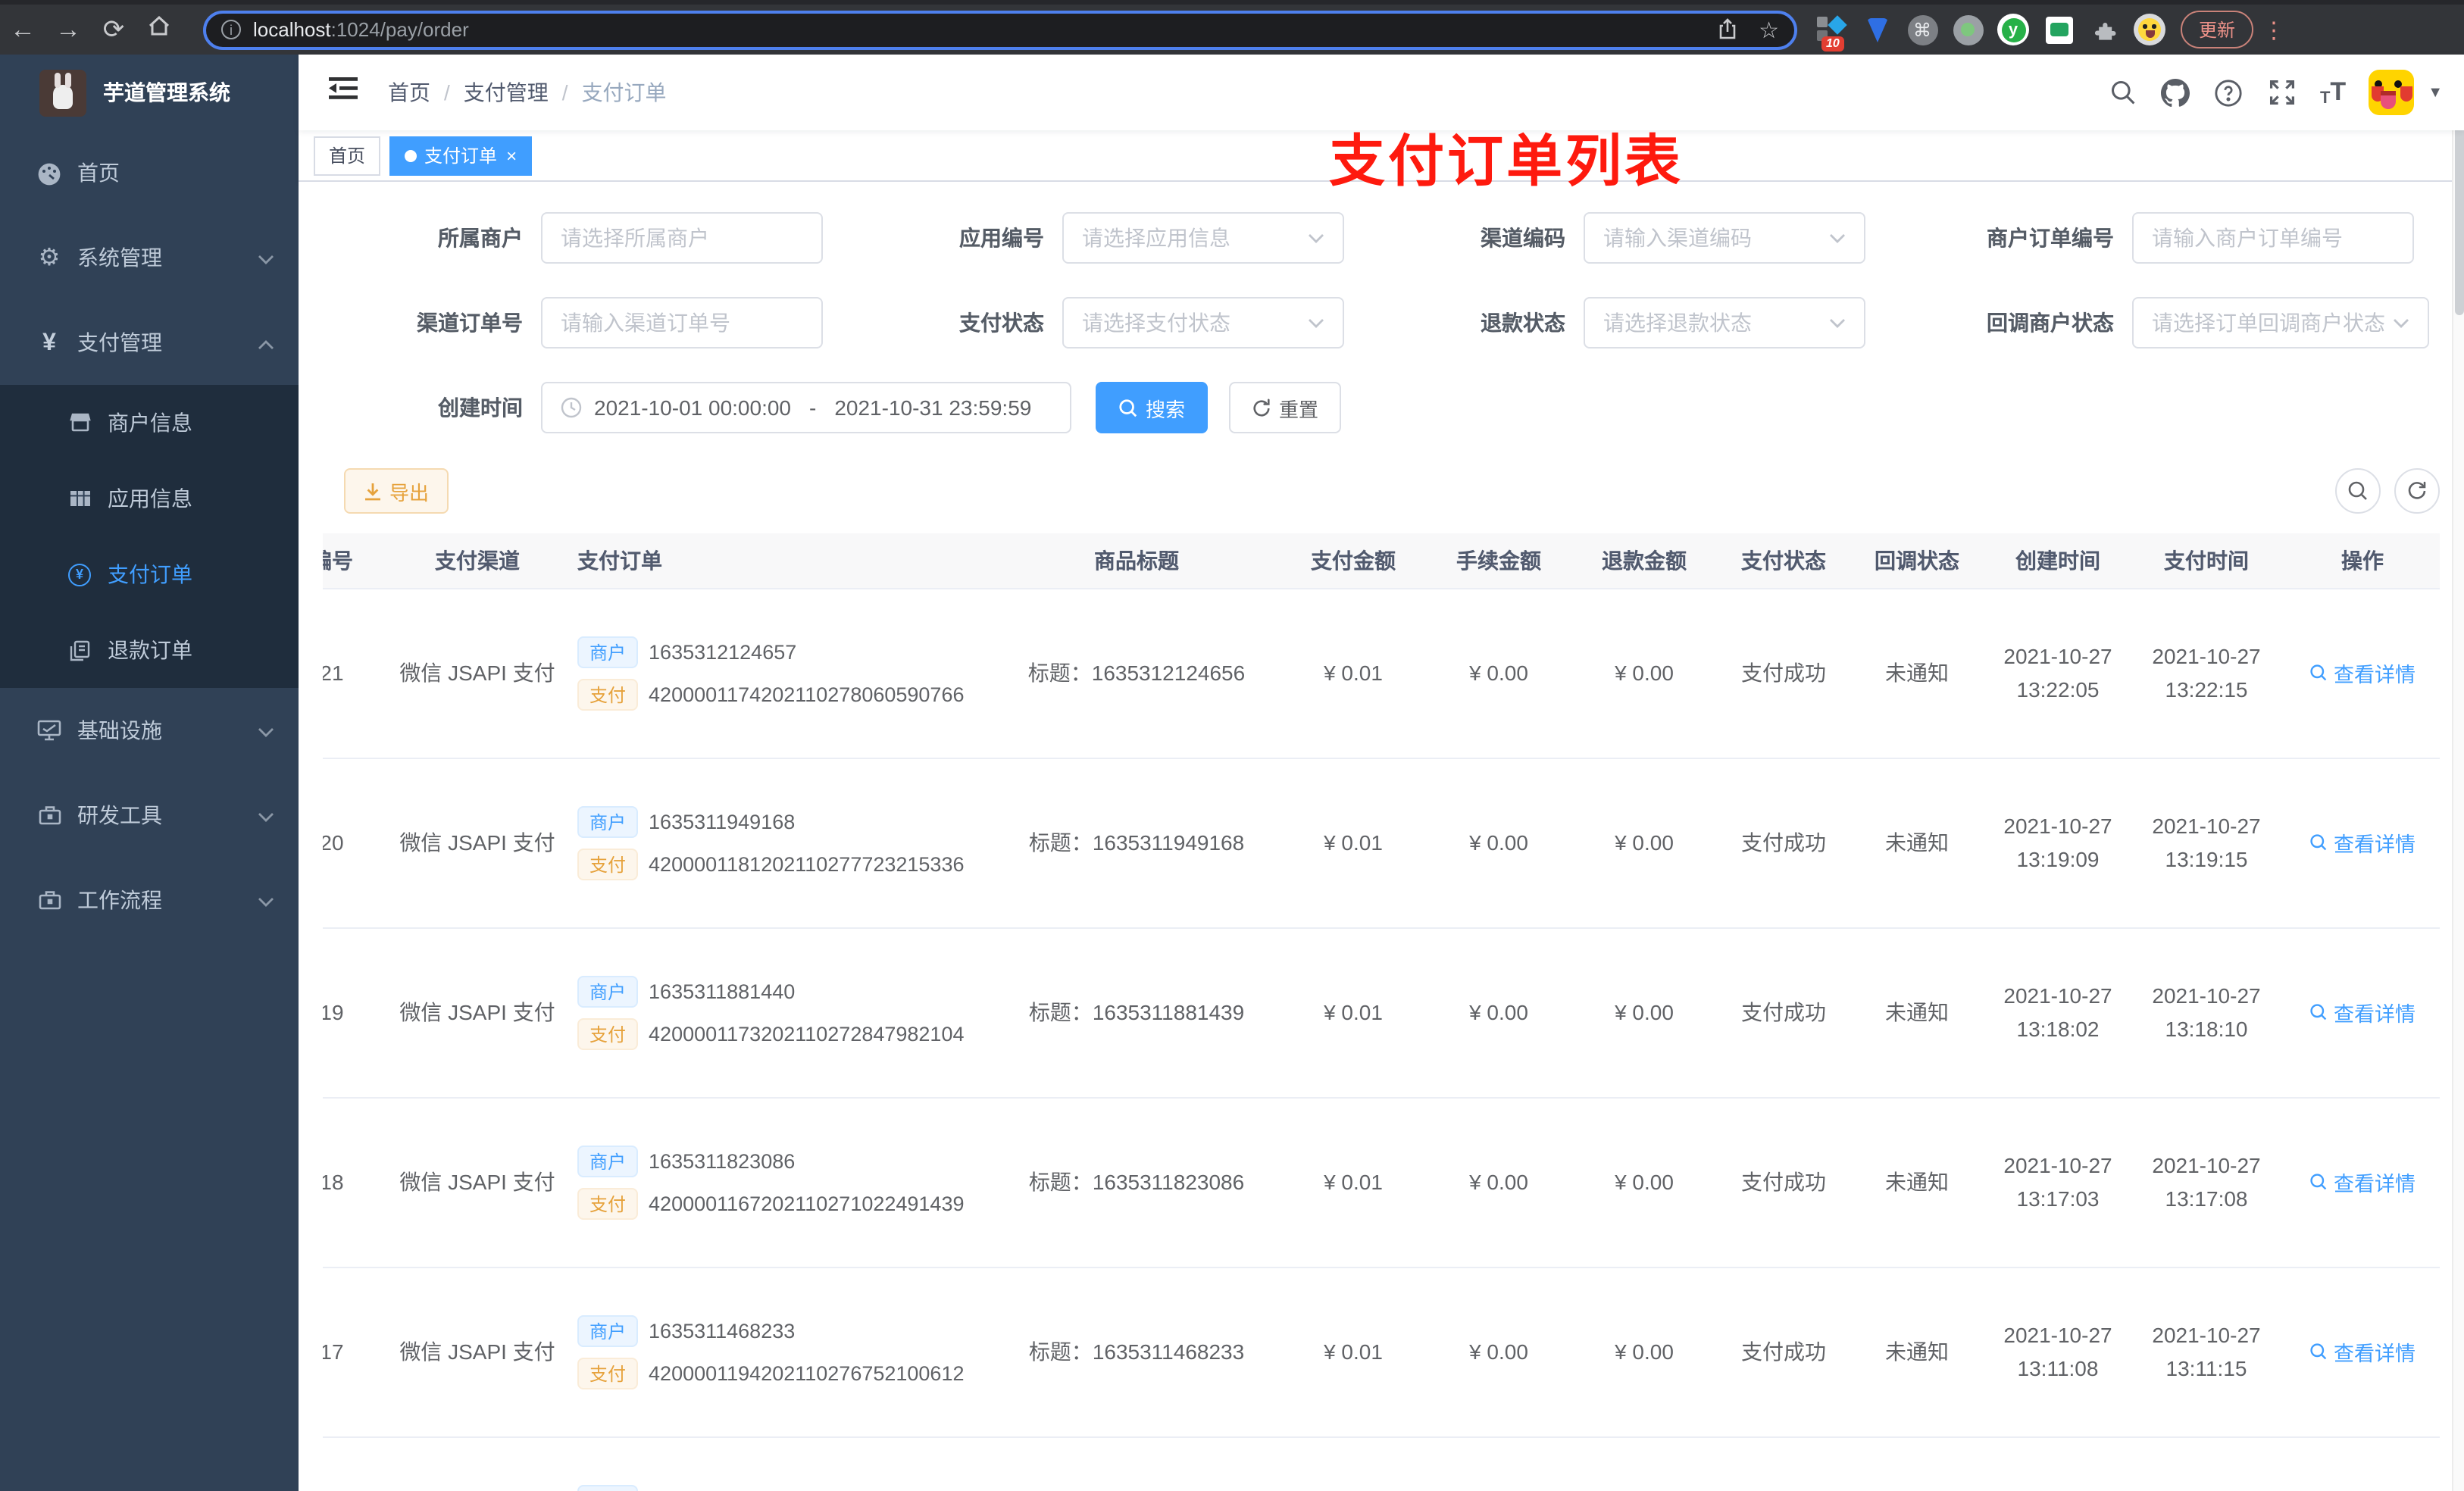 The width and height of the screenshot is (2464, 1491). What do you see at coordinates (1968, 29) in the screenshot?
I see `extension-recorder-icon` at bounding box center [1968, 29].